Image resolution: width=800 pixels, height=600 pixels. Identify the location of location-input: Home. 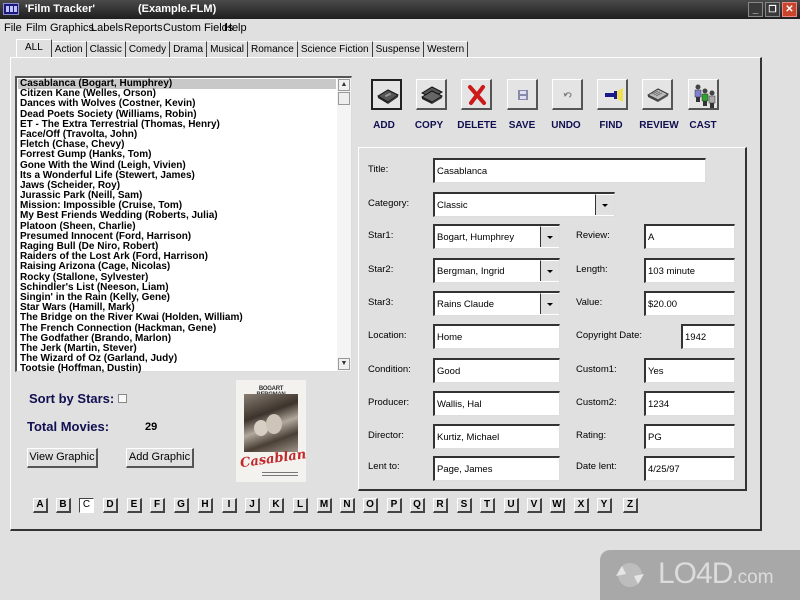
(496, 336).